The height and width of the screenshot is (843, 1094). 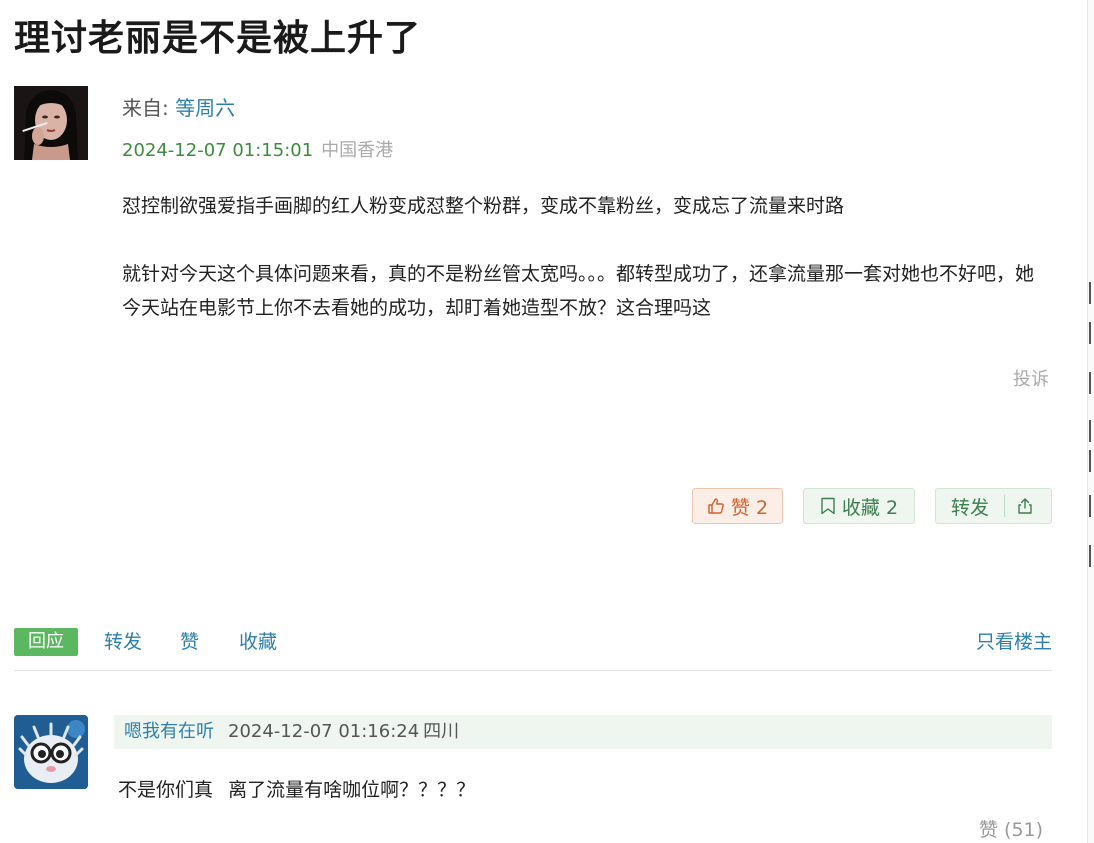 I want to click on author-name-link: 等周六, so click(x=205, y=108).